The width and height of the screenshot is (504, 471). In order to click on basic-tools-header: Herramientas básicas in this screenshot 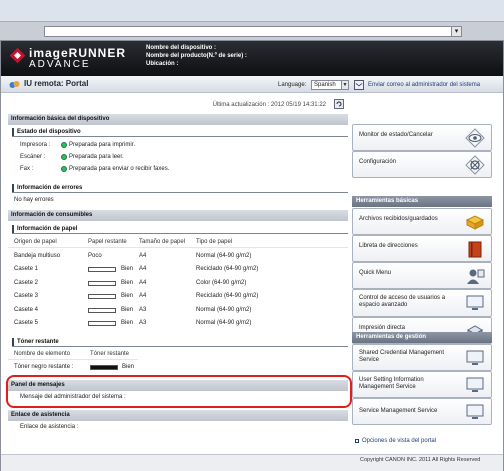, I will do `click(422, 201)`.